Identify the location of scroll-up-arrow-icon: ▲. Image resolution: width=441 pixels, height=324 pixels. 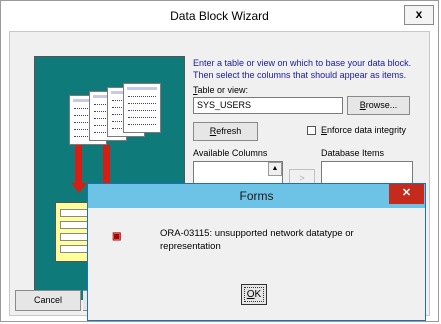
(275, 169).